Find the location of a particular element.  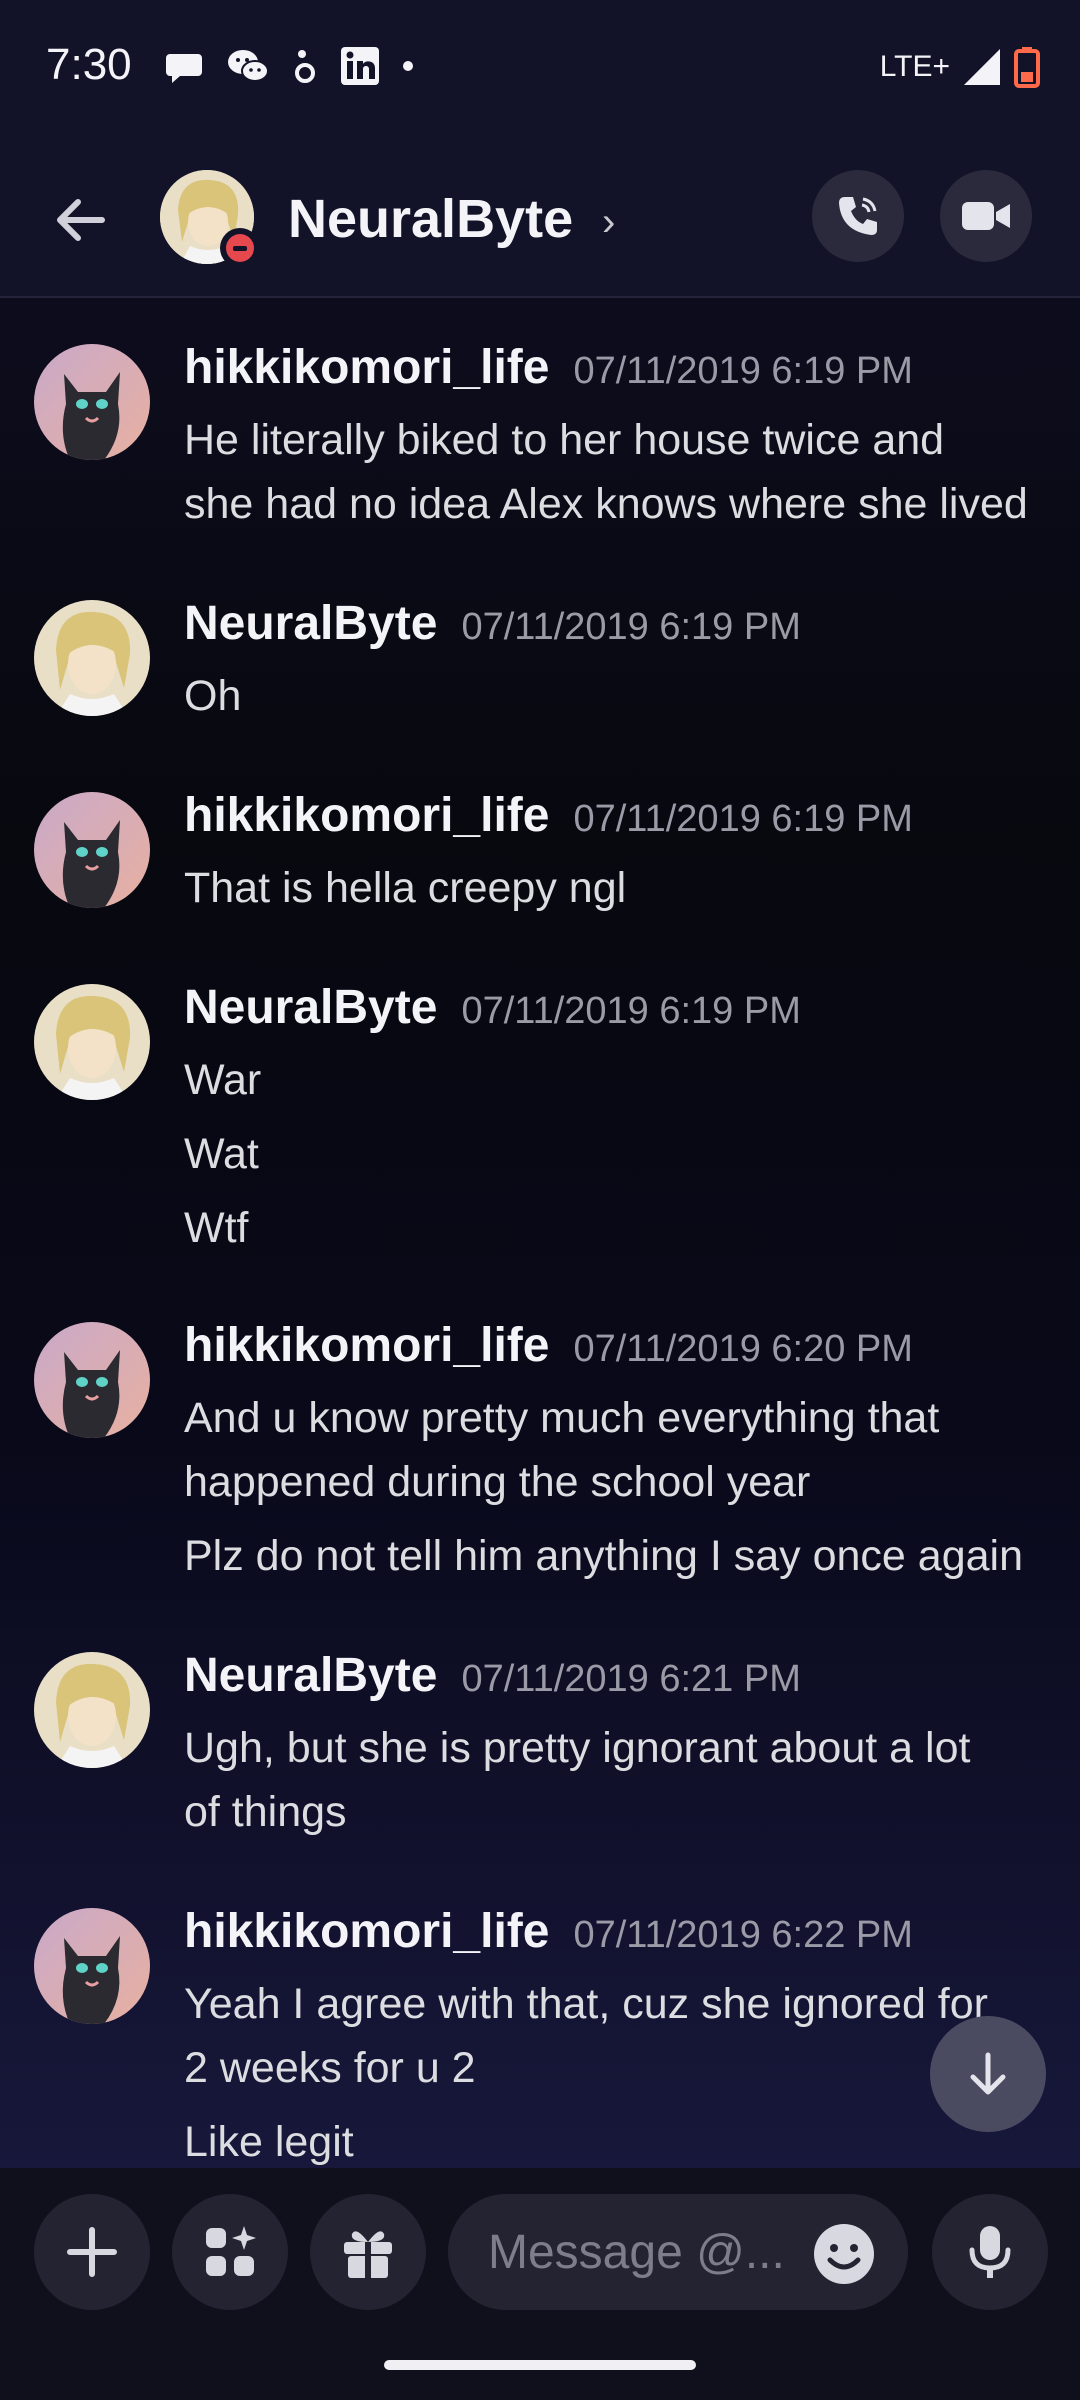

message-text: Oh is located at coordinates (213, 696).